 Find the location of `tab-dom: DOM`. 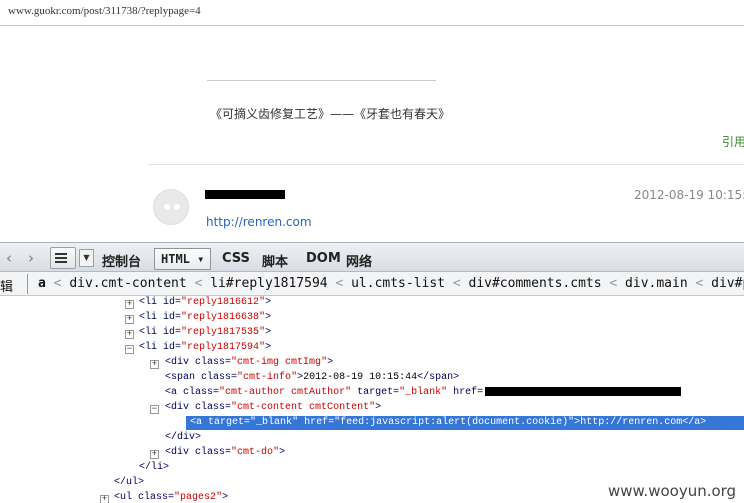

tab-dom: DOM is located at coordinates (323, 258).